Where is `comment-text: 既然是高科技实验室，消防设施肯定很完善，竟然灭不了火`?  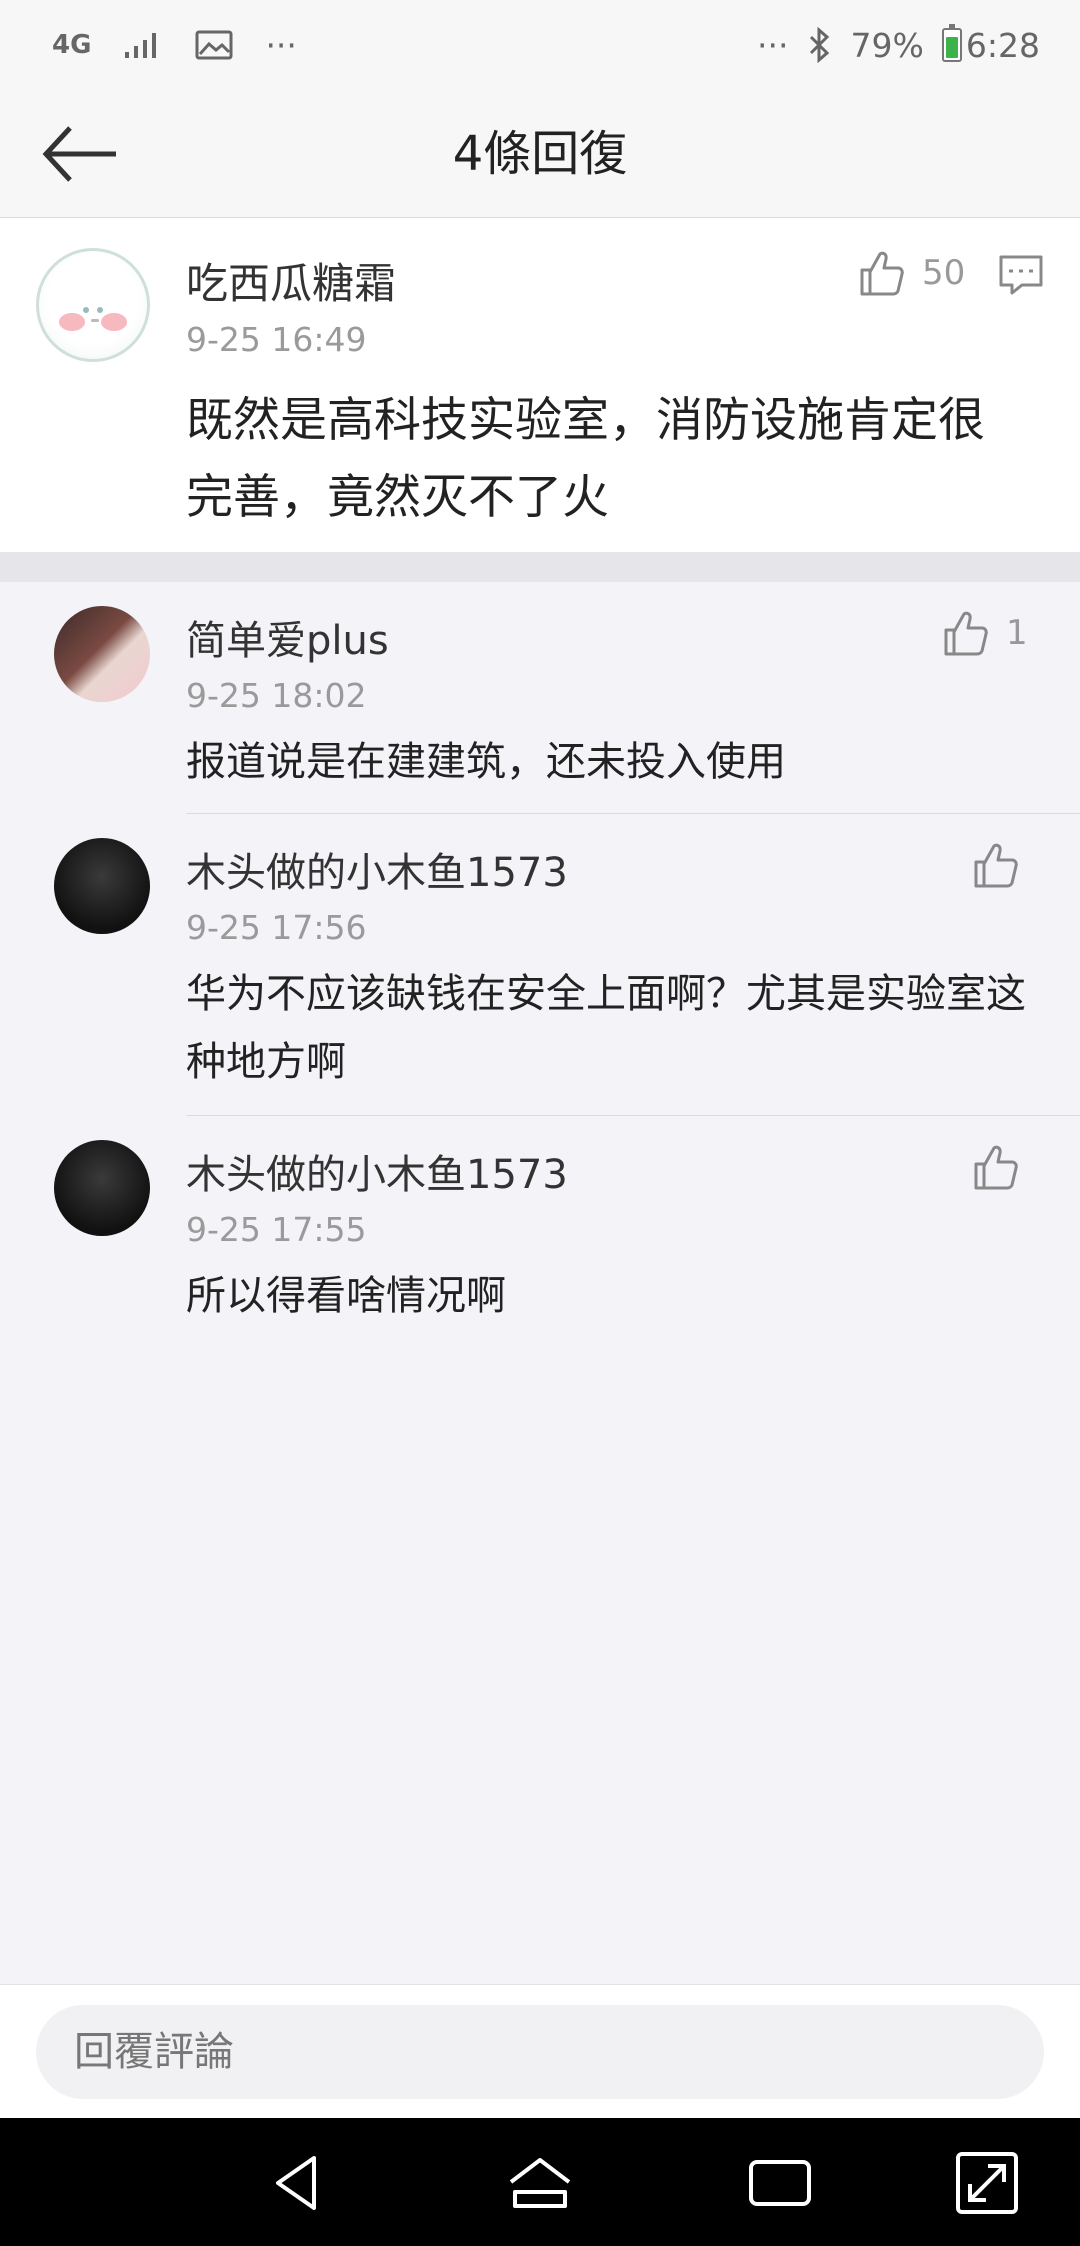
comment-text: 既然是高科技实验室，消防设施肯定很完善，竟然灭不了火 is located at coordinates (585, 459).